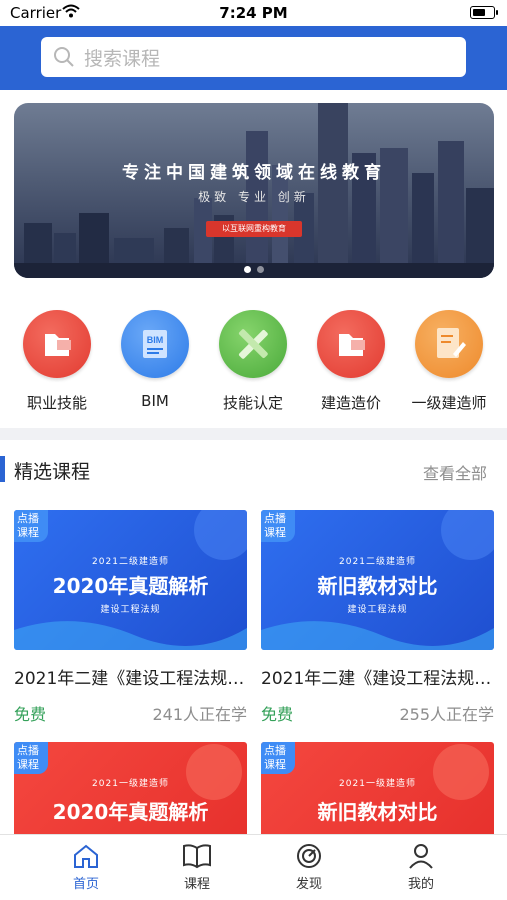 This screenshot has height=900, width=507. Describe the element at coordinates (449, 403) in the screenshot. I see `category-label: 一级建造师` at that location.